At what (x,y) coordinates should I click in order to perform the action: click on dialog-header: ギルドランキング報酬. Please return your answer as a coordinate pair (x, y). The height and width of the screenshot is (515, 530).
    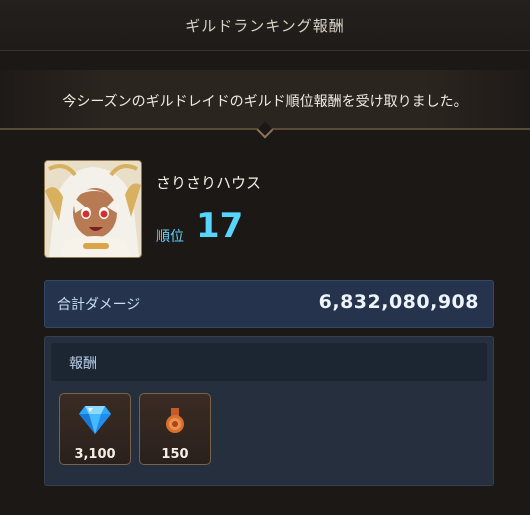
    Looking at the image, I should click on (265, 25).